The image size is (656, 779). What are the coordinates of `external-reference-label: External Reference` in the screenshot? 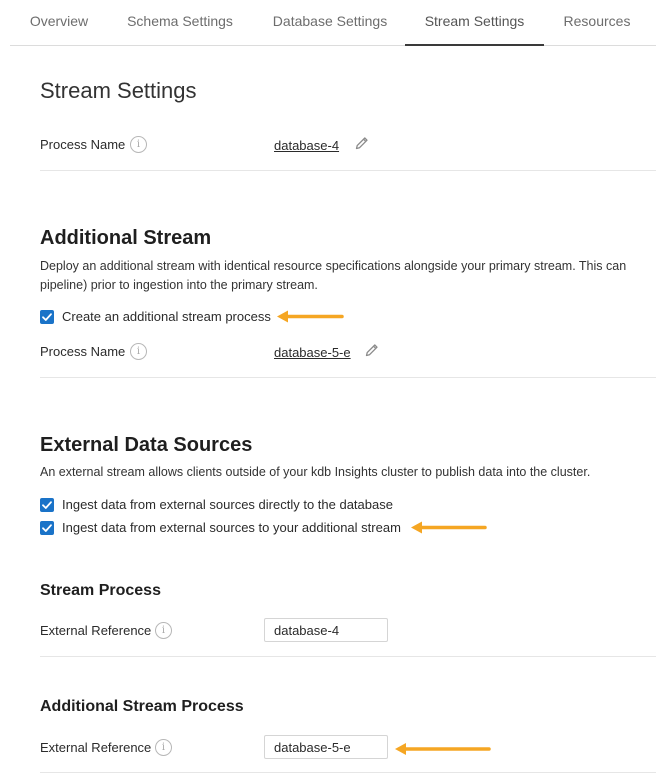 It's located at (96, 630).